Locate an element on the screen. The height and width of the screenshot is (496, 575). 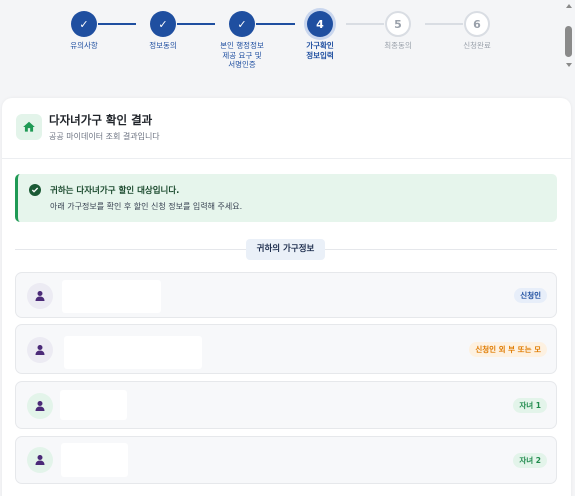
step-number: 4 is located at coordinates (320, 24).